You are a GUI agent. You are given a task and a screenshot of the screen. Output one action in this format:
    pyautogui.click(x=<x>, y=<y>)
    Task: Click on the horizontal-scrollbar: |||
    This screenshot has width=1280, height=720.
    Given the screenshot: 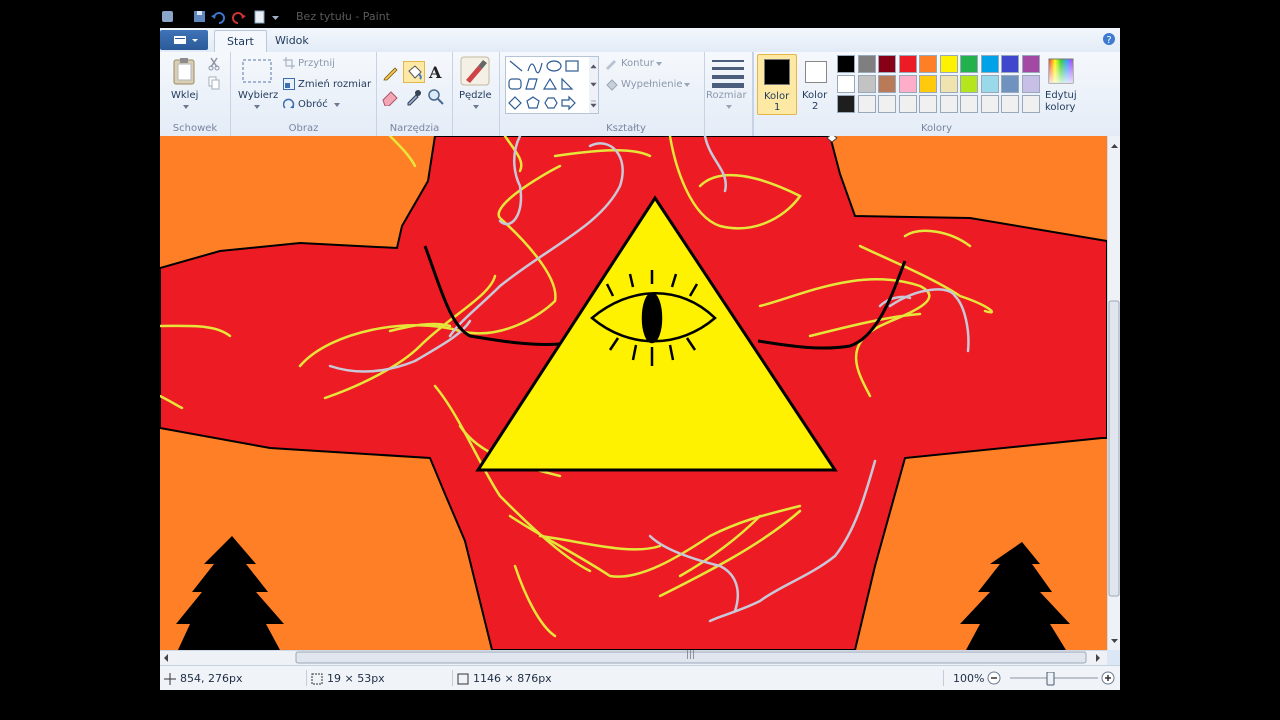 What is the action you would take?
    pyautogui.click(x=633, y=657)
    